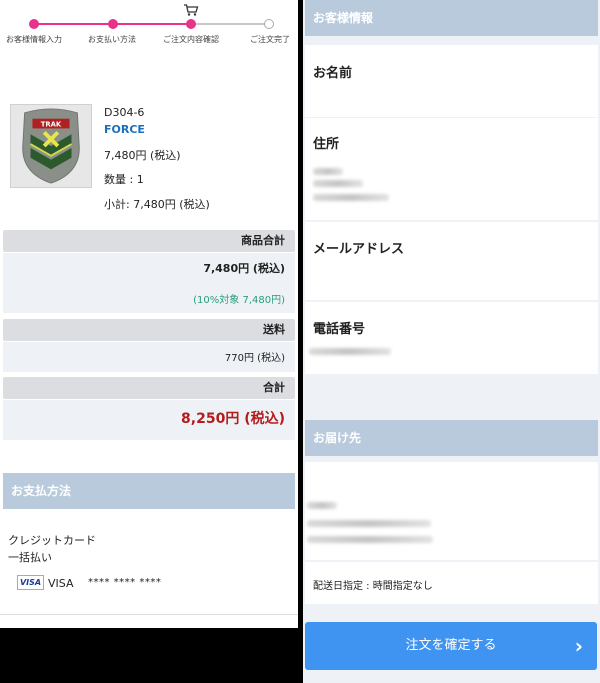  I want to click on items-total-header: 商品合計, so click(149, 241).